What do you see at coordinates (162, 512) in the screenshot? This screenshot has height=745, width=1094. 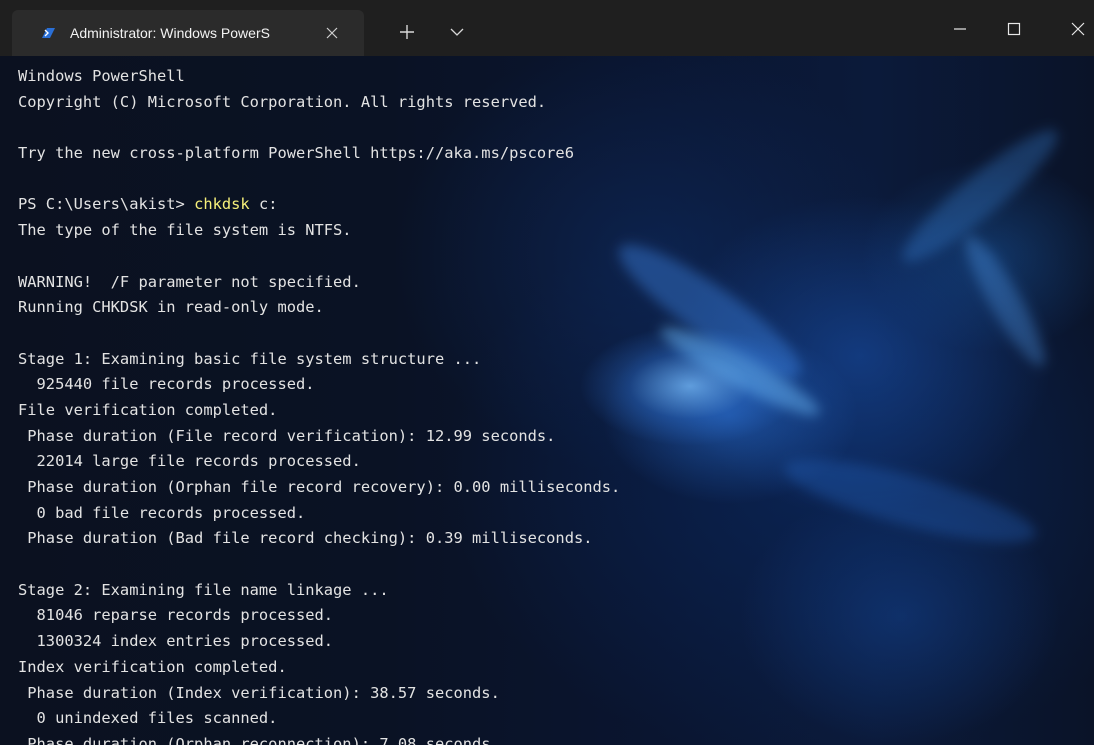 I see `output-line: 0 bad file records processed.` at bounding box center [162, 512].